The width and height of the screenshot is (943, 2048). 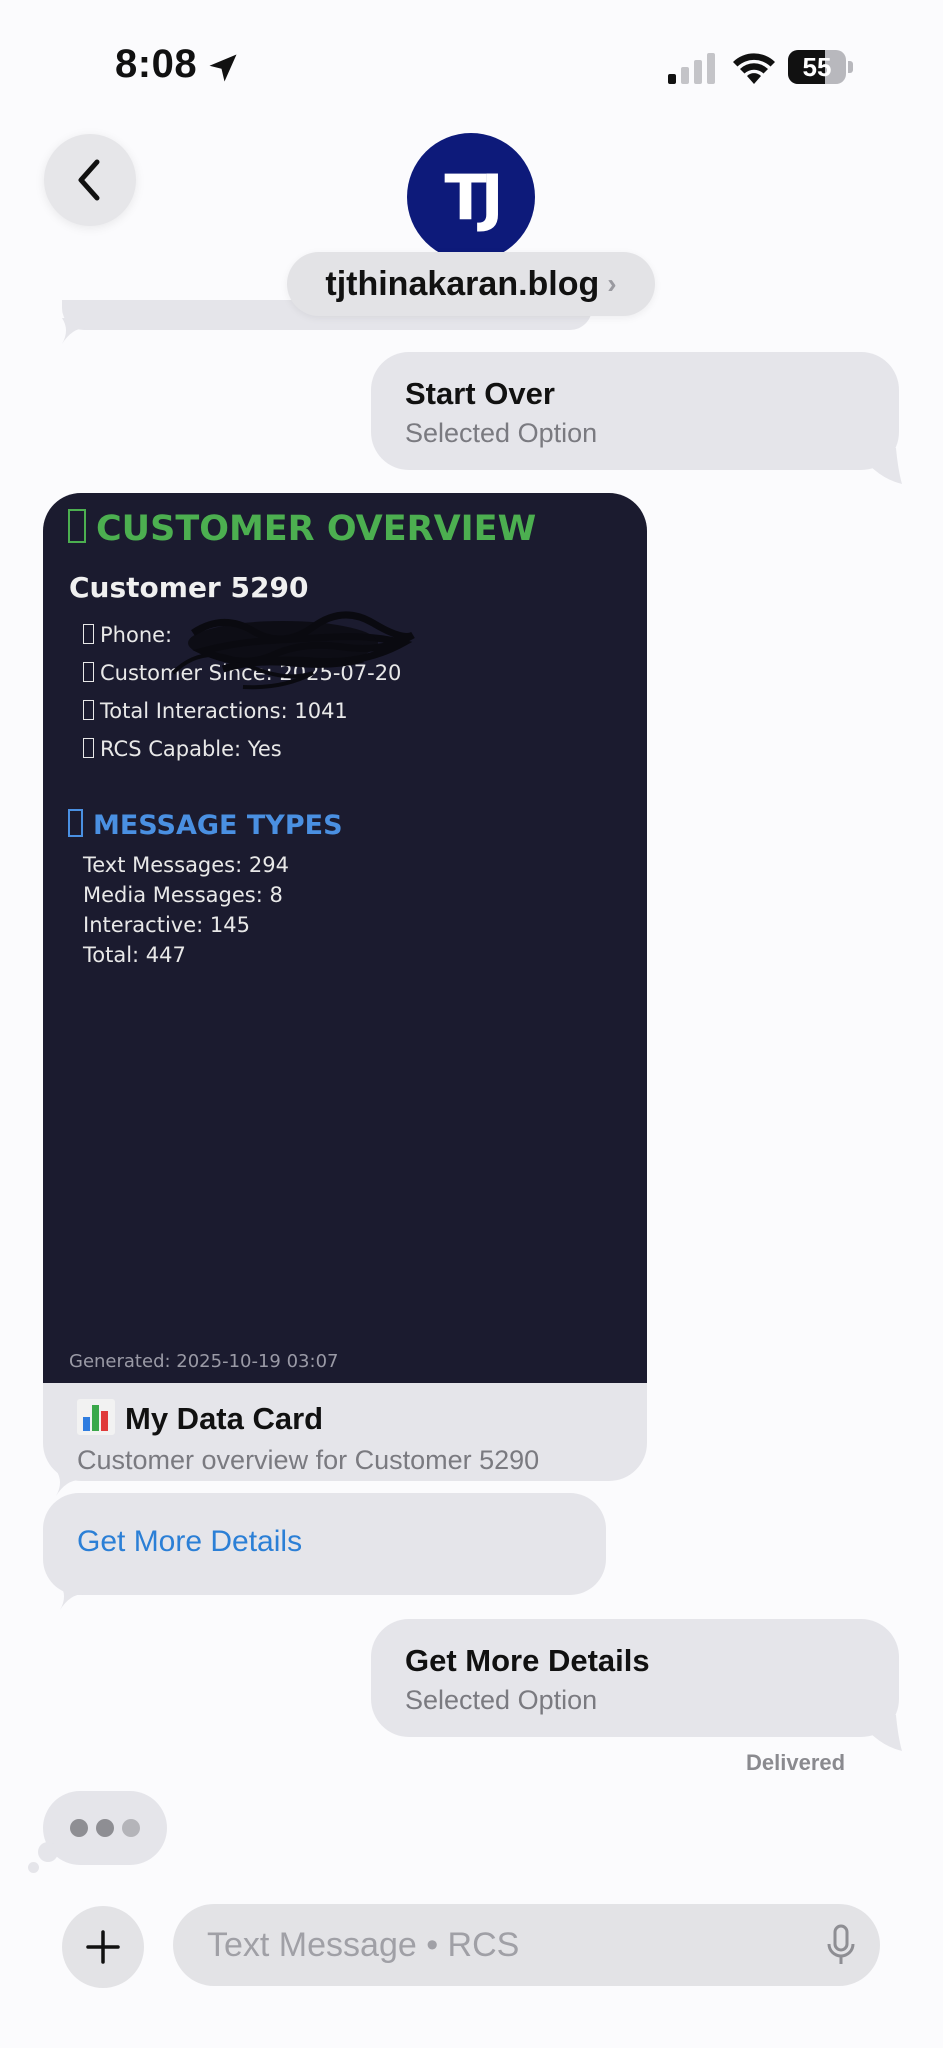 I want to click on back-button, so click(x=90, y=180).